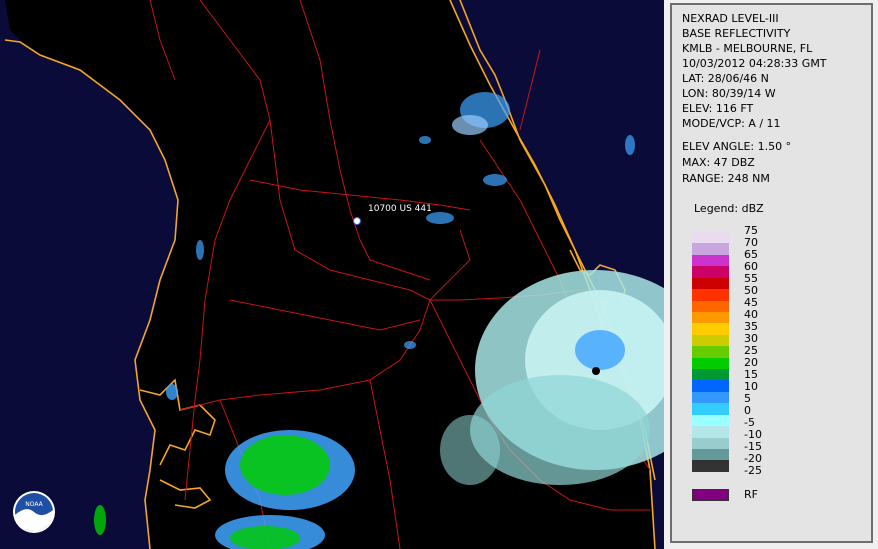 This screenshot has width=878, height=549. What do you see at coordinates (747, 48) in the screenshot?
I see `info-line: KMLB - MELBOURNE, FL` at bounding box center [747, 48].